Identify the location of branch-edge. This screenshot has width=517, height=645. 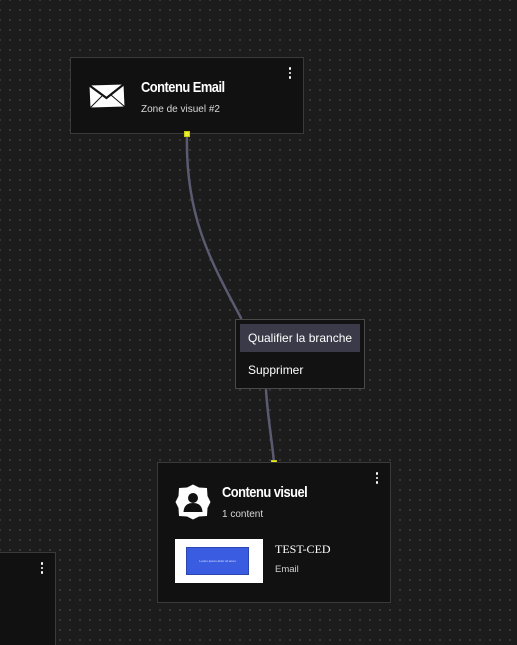
(230, 298).